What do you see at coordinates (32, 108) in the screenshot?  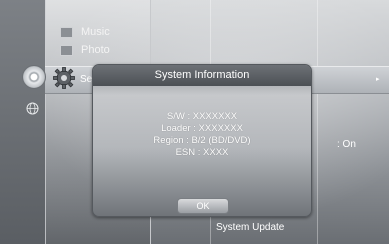 I see `globe-icon` at bounding box center [32, 108].